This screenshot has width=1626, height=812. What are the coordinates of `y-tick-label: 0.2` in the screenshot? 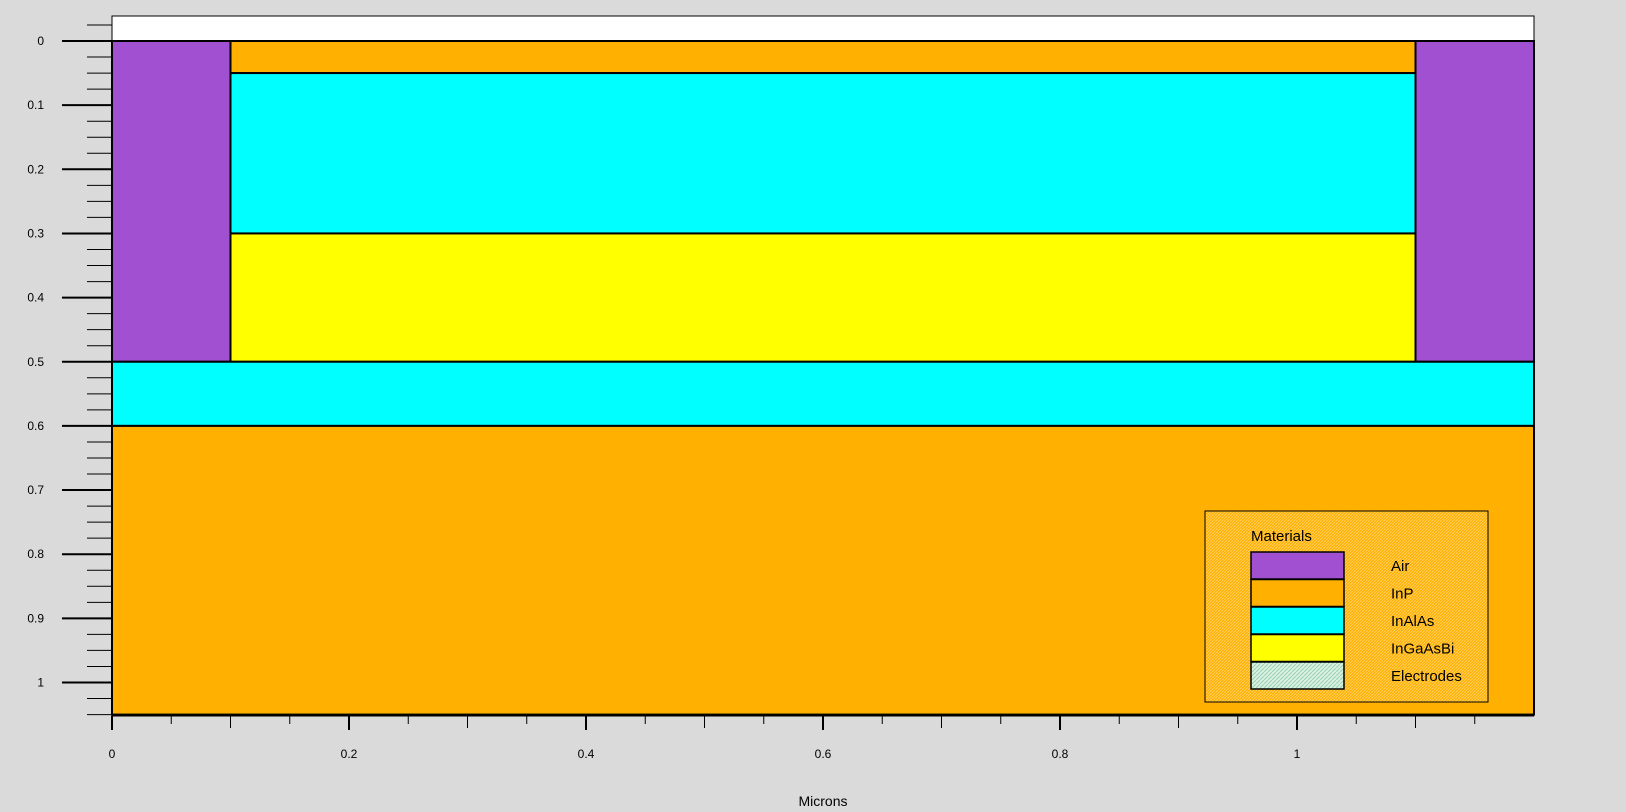 It's located at (35, 169).